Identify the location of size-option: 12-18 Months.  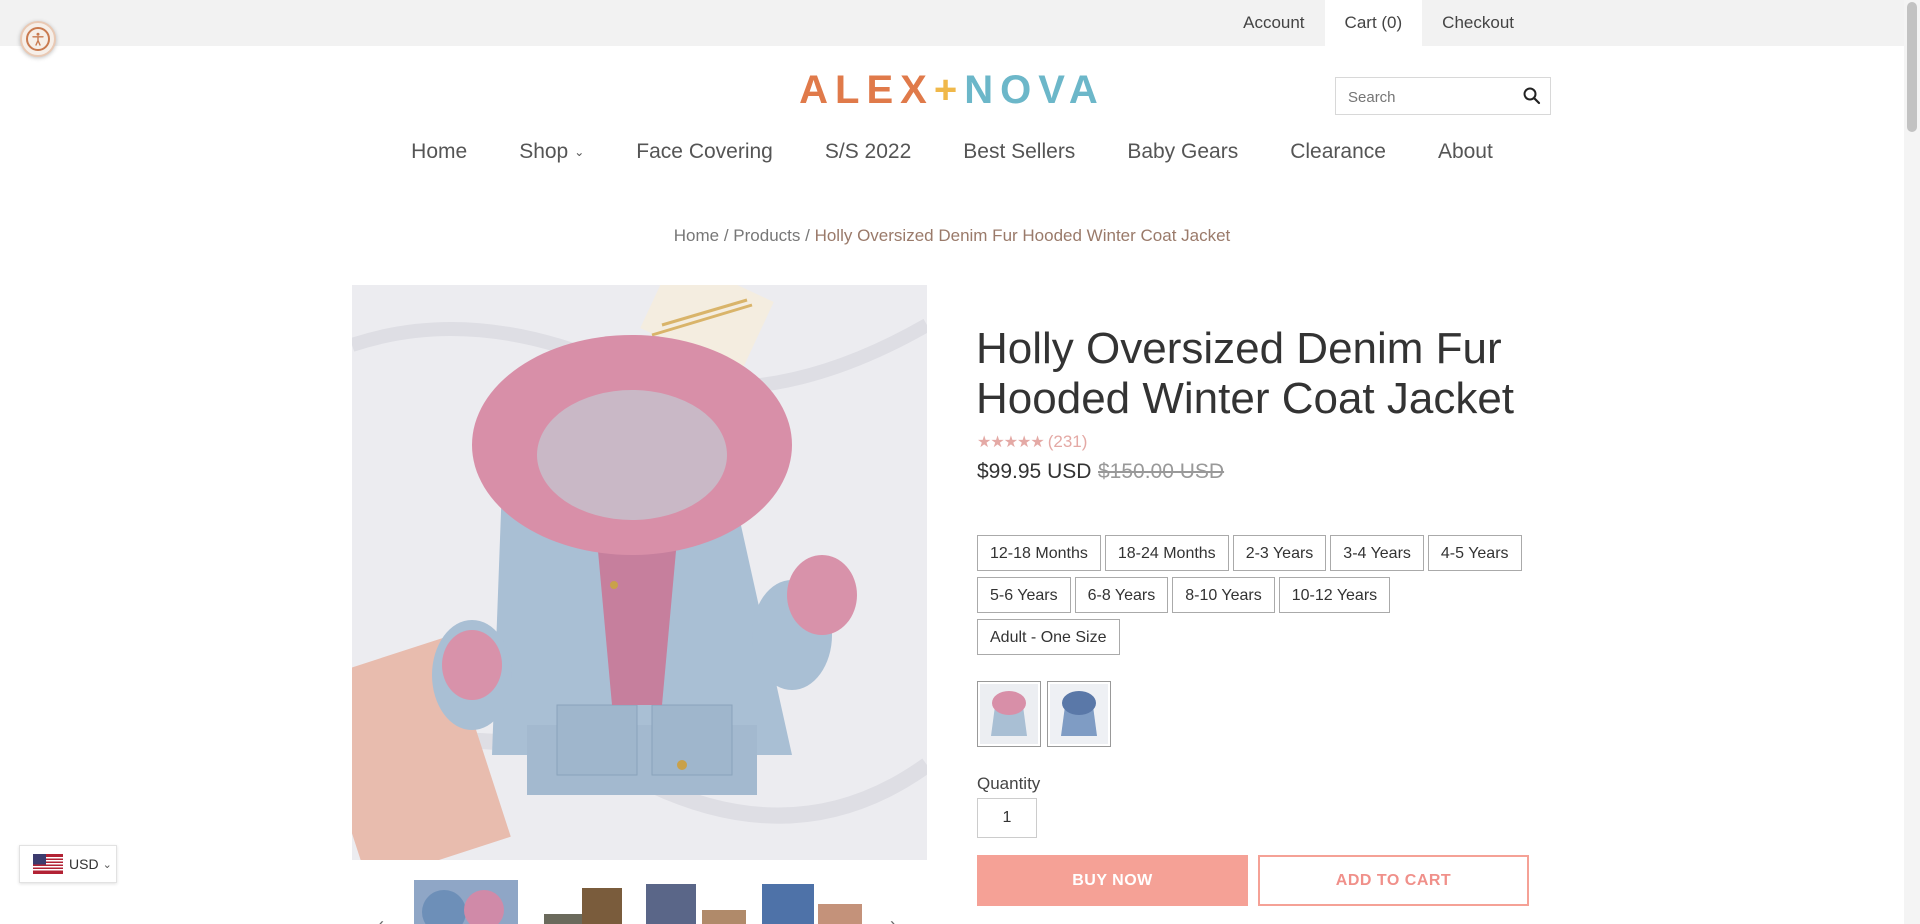
(1039, 553).